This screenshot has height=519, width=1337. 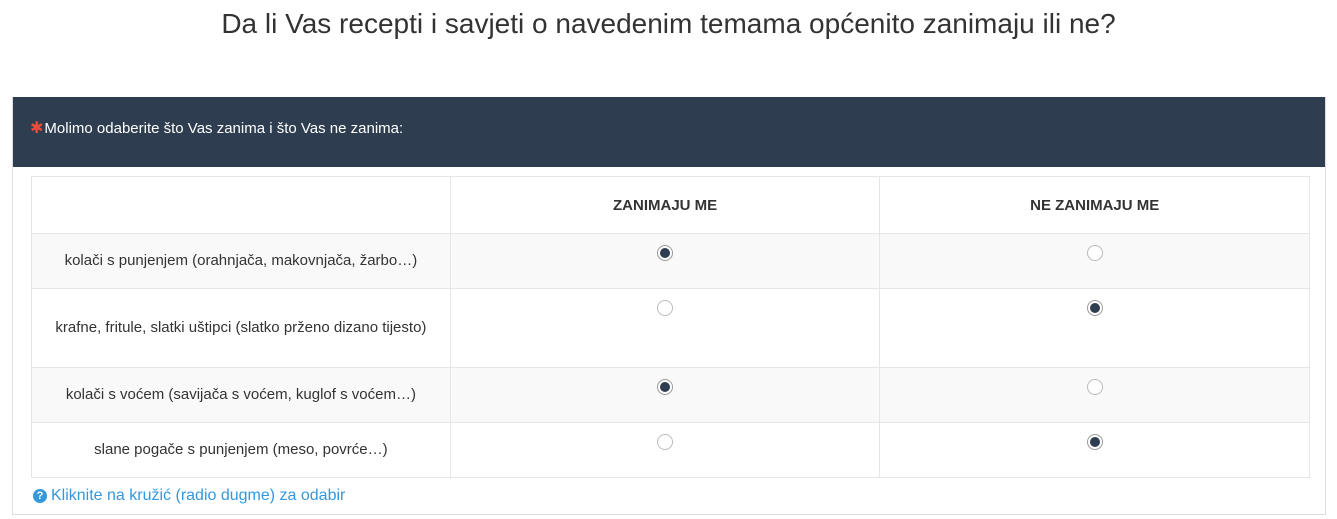 What do you see at coordinates (241, 205) in the screenshot?
I see `header-empty` at bounding box center [241, 205].